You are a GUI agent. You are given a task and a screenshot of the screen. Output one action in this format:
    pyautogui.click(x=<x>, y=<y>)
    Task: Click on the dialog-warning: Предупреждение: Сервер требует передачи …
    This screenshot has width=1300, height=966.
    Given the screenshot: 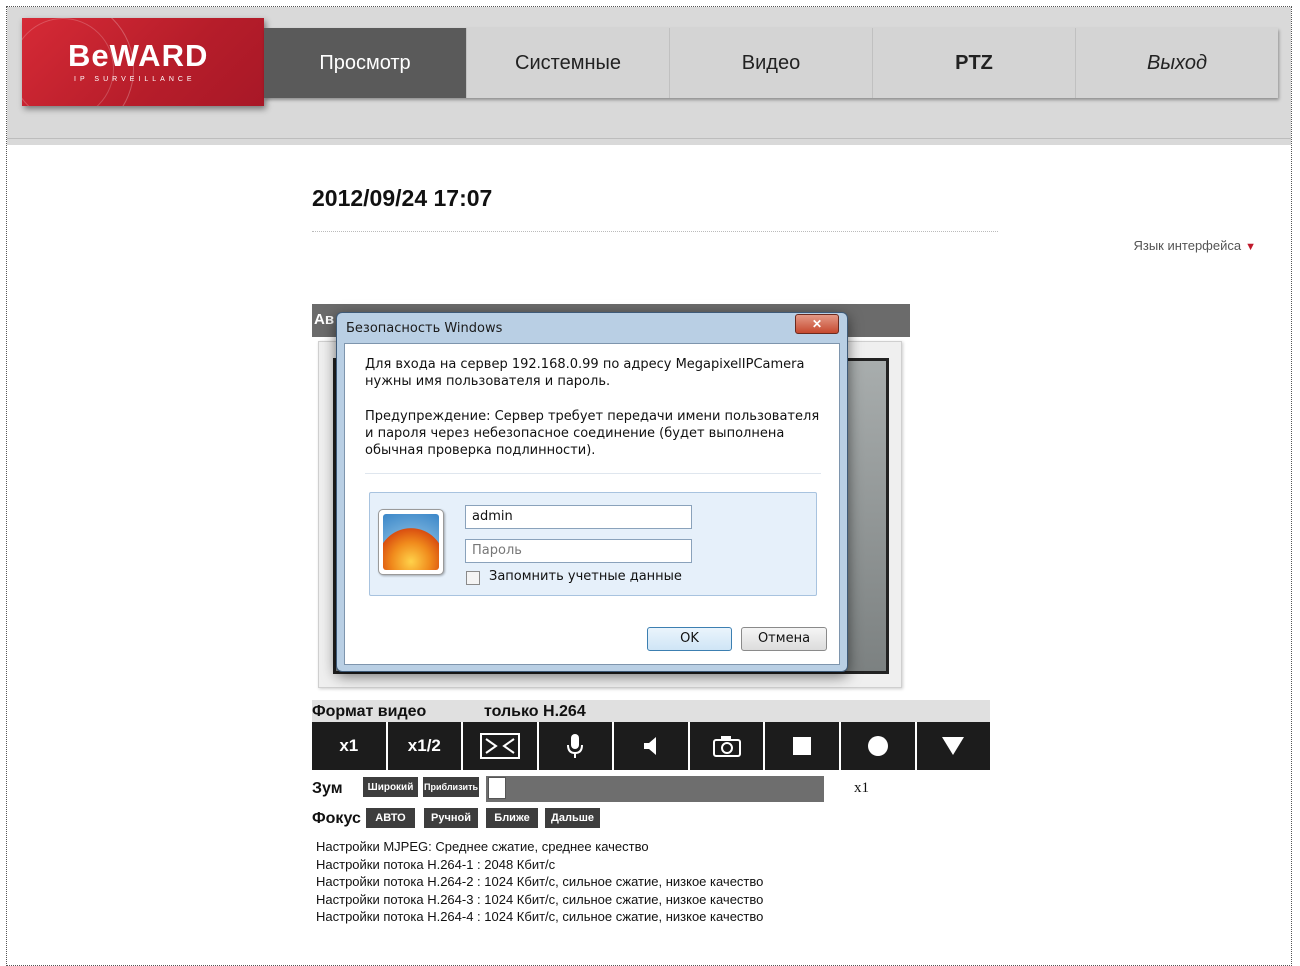 What is the action you would take?
    pyautogui.click(x=592, y=433)
    